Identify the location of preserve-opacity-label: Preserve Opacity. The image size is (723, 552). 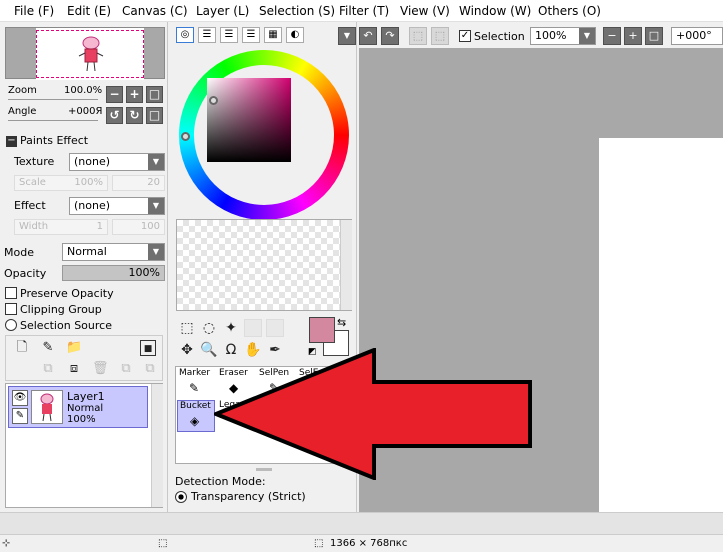
(67, 293).